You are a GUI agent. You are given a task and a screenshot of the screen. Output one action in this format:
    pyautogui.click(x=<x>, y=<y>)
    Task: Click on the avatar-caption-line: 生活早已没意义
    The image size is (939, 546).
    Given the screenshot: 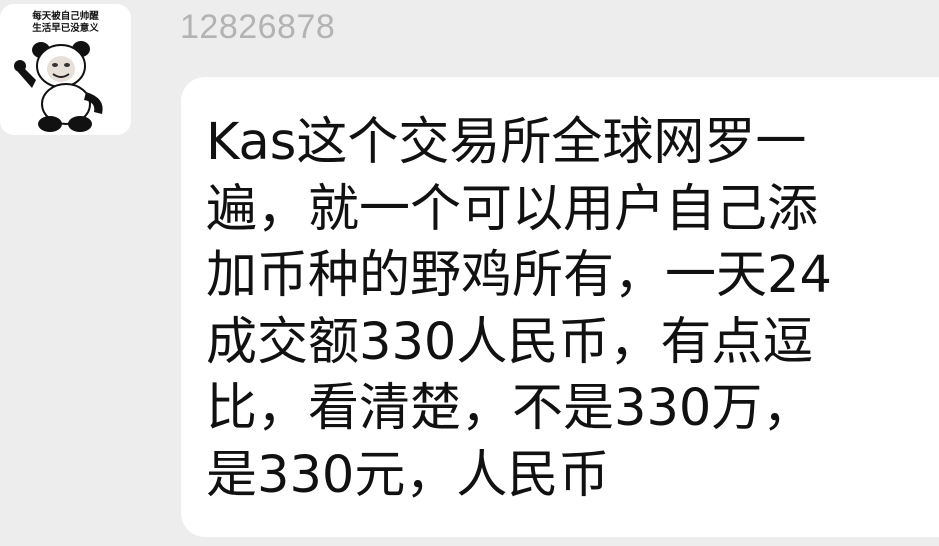 What is the action you would take?
    pyautogui.click(x=65, y=28)
    